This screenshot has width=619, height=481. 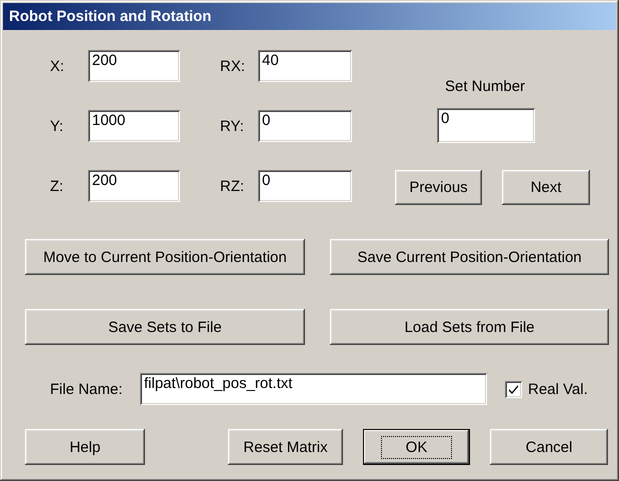 What do you see at coordinates (57, 186) in the screenshot?
I see `field-label: Z:` at bounding box center [57, 186].